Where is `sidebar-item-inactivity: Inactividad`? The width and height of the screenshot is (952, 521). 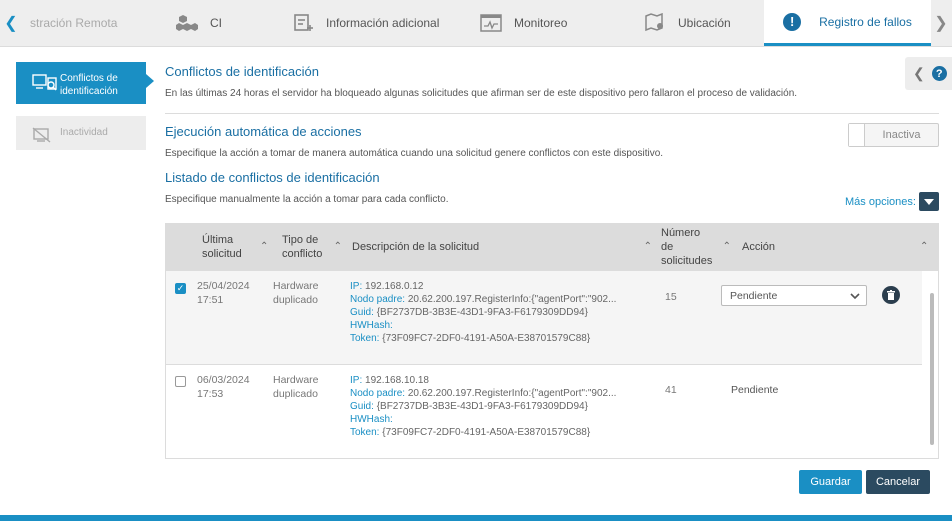
sidebar-item-inactivity: Inactividad is located at coordinates (81, 133).